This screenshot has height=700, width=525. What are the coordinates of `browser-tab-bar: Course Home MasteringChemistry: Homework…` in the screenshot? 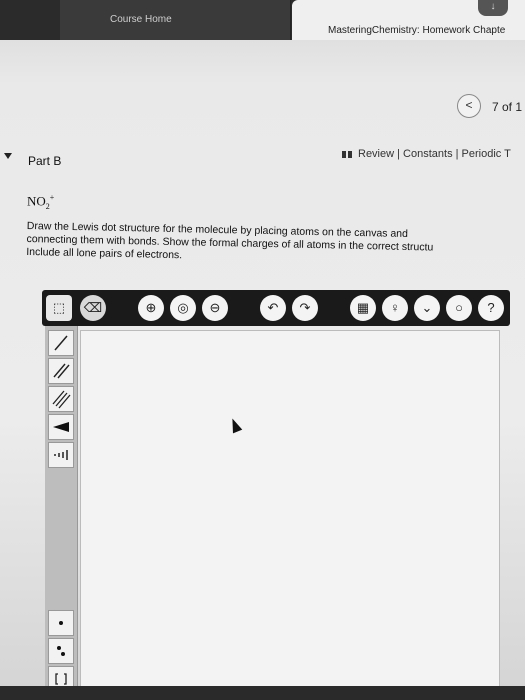 It's located at (262, 20).